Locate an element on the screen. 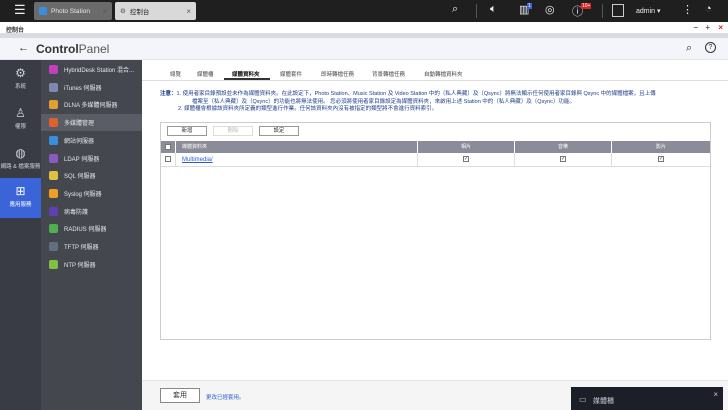 This screenshot has width=728, height=410. maximize-button: + is located at coordinates (707, 27).